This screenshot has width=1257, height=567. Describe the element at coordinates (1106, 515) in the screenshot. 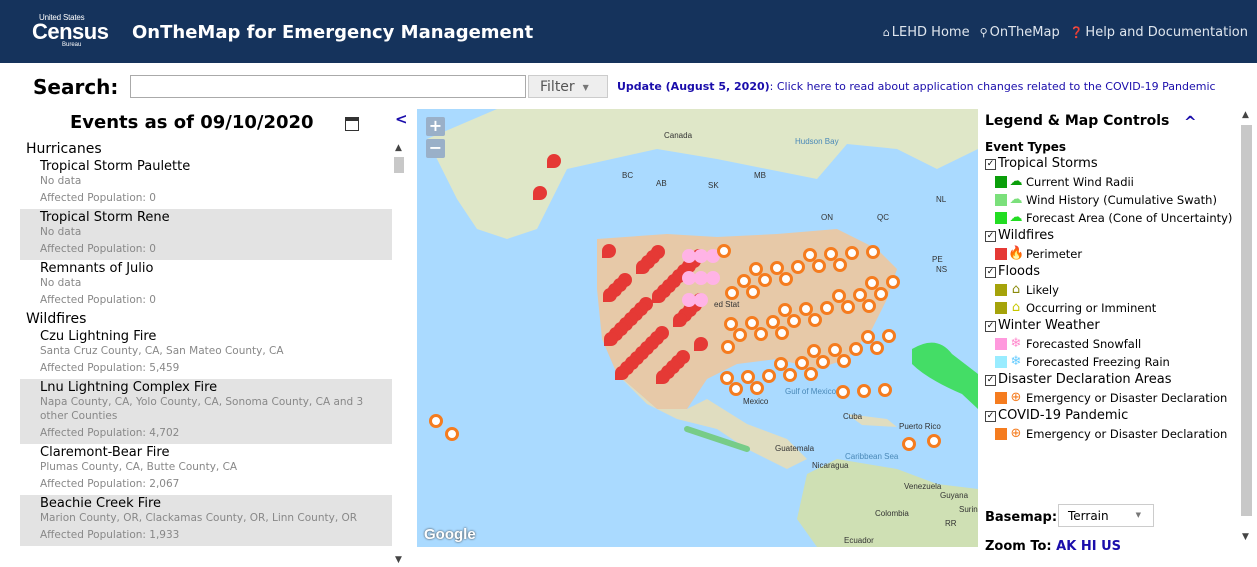

I see `basemap-select: Terrain ▼` at that location.